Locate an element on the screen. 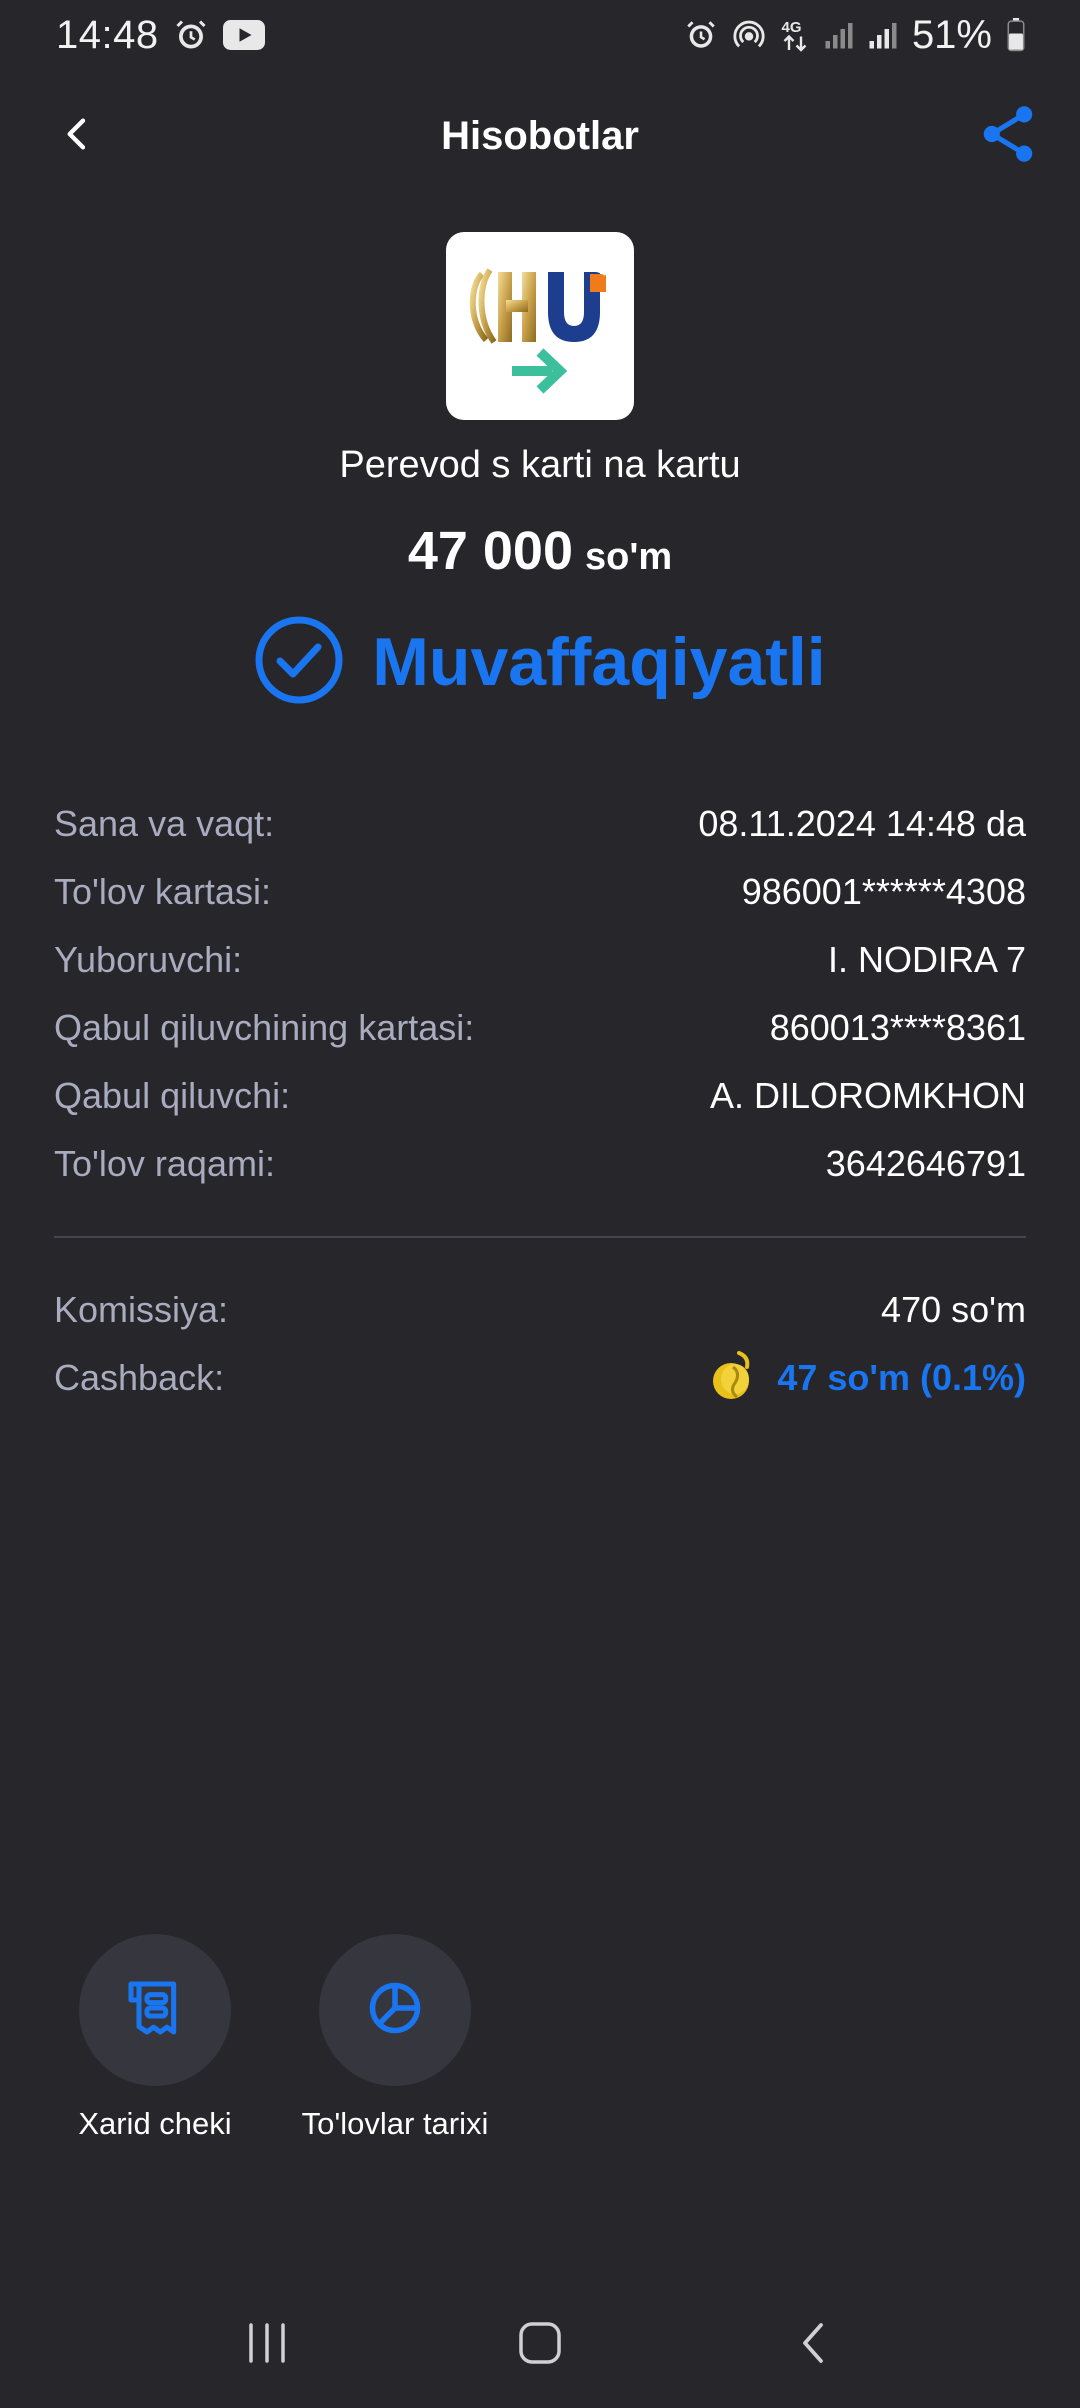  back-icon is located at coordinates (813, 2345).